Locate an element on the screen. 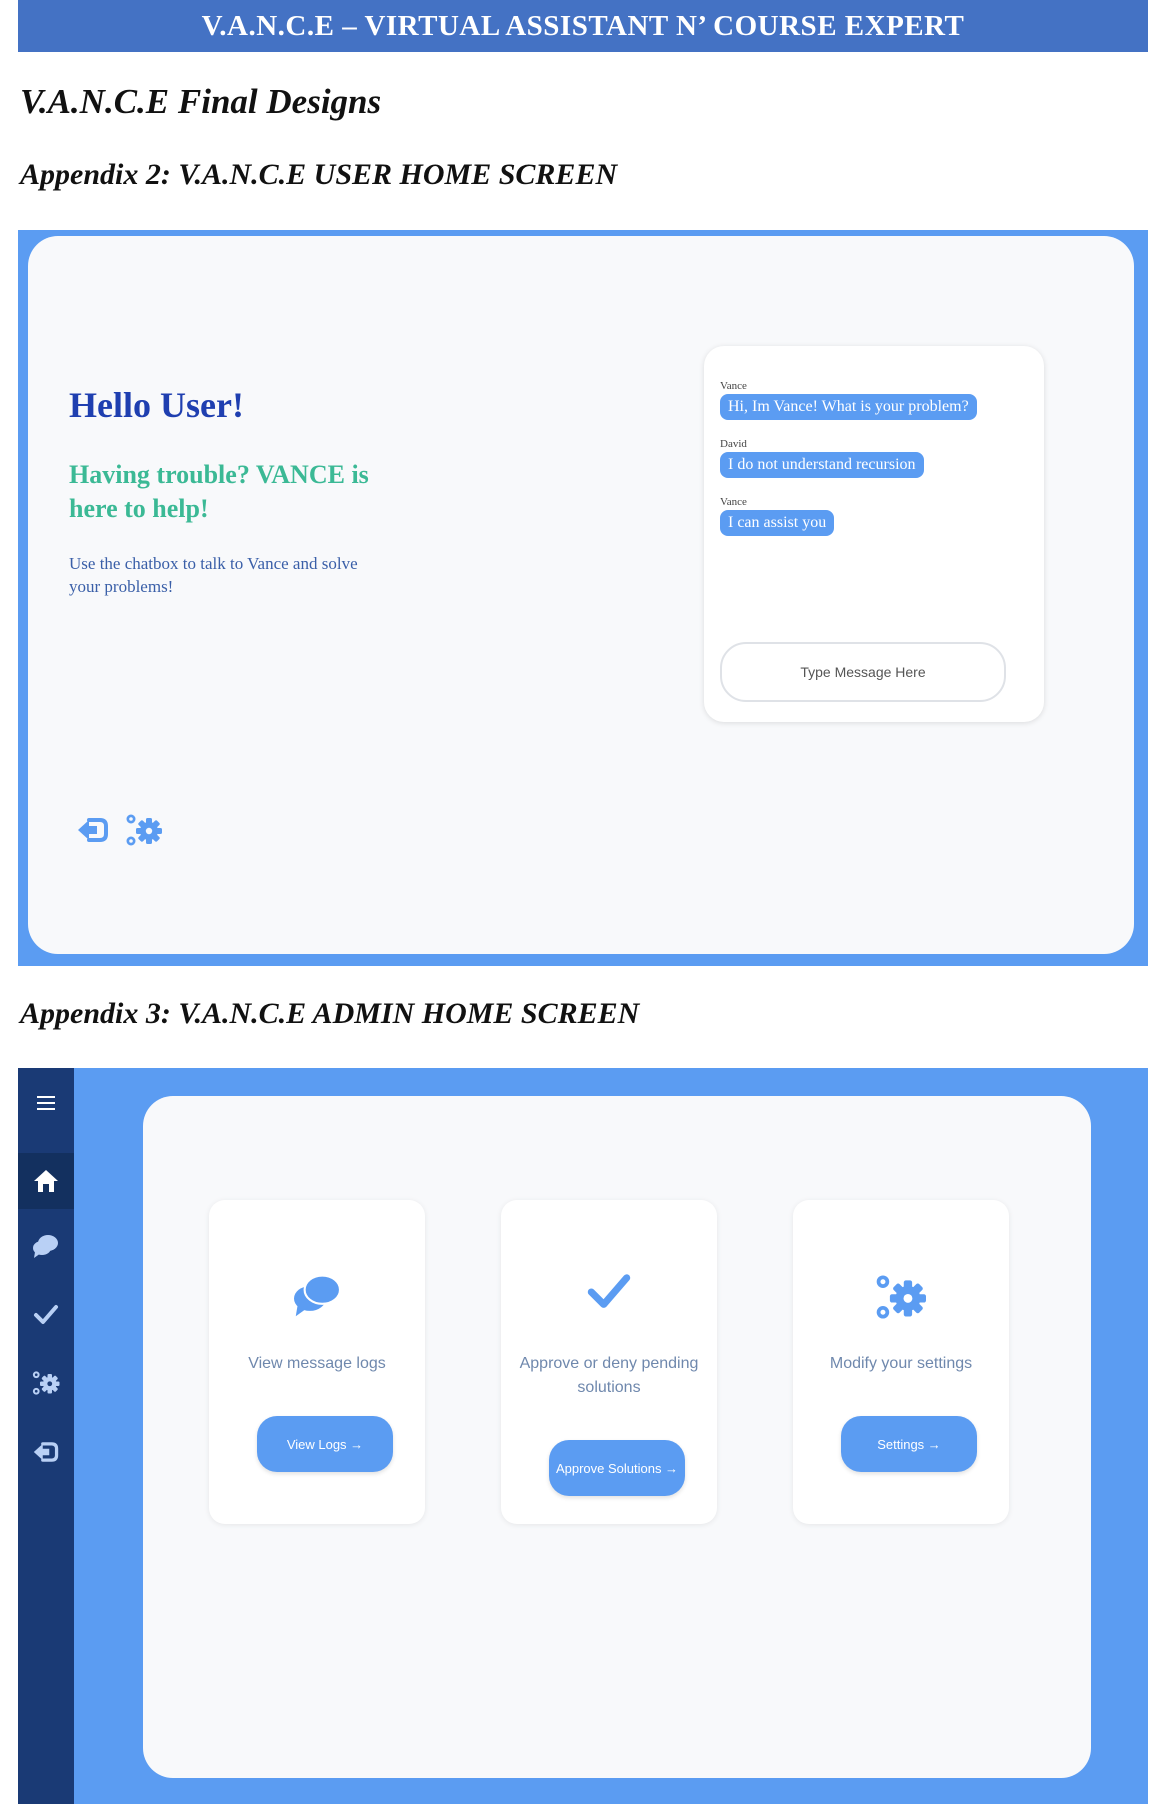  appendix-3-caption: Appendix 3: V.A.N.C.E ADMIN HOME SCREEN is located at coordinates (330, 1013).